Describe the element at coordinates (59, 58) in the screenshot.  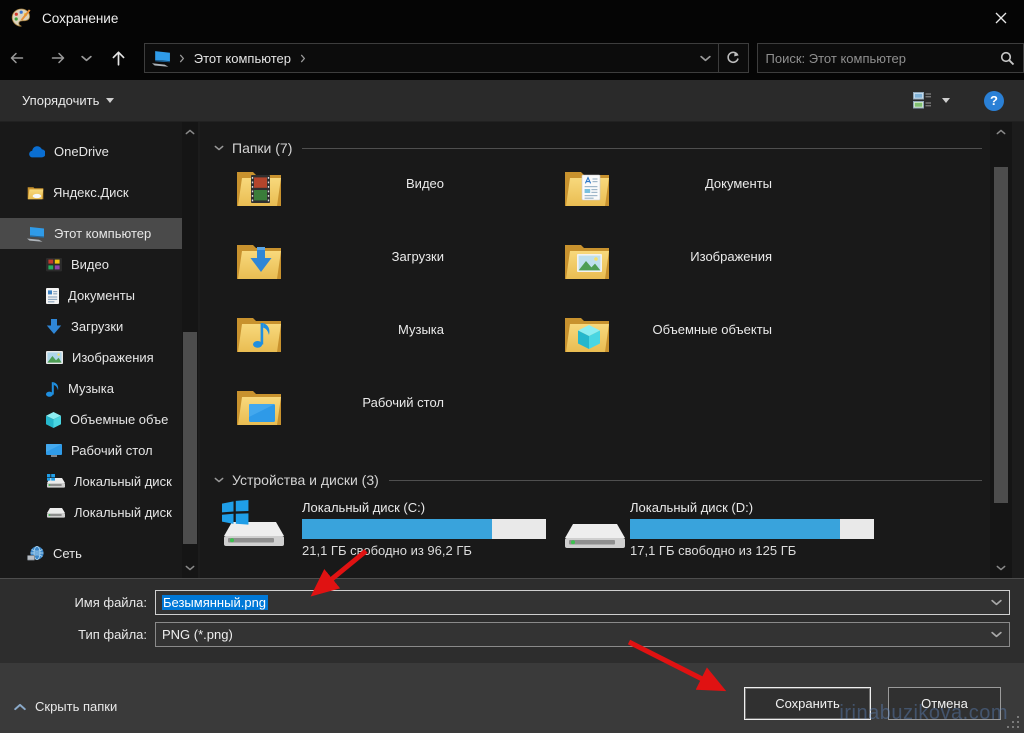
I see `forward-button` at that location.